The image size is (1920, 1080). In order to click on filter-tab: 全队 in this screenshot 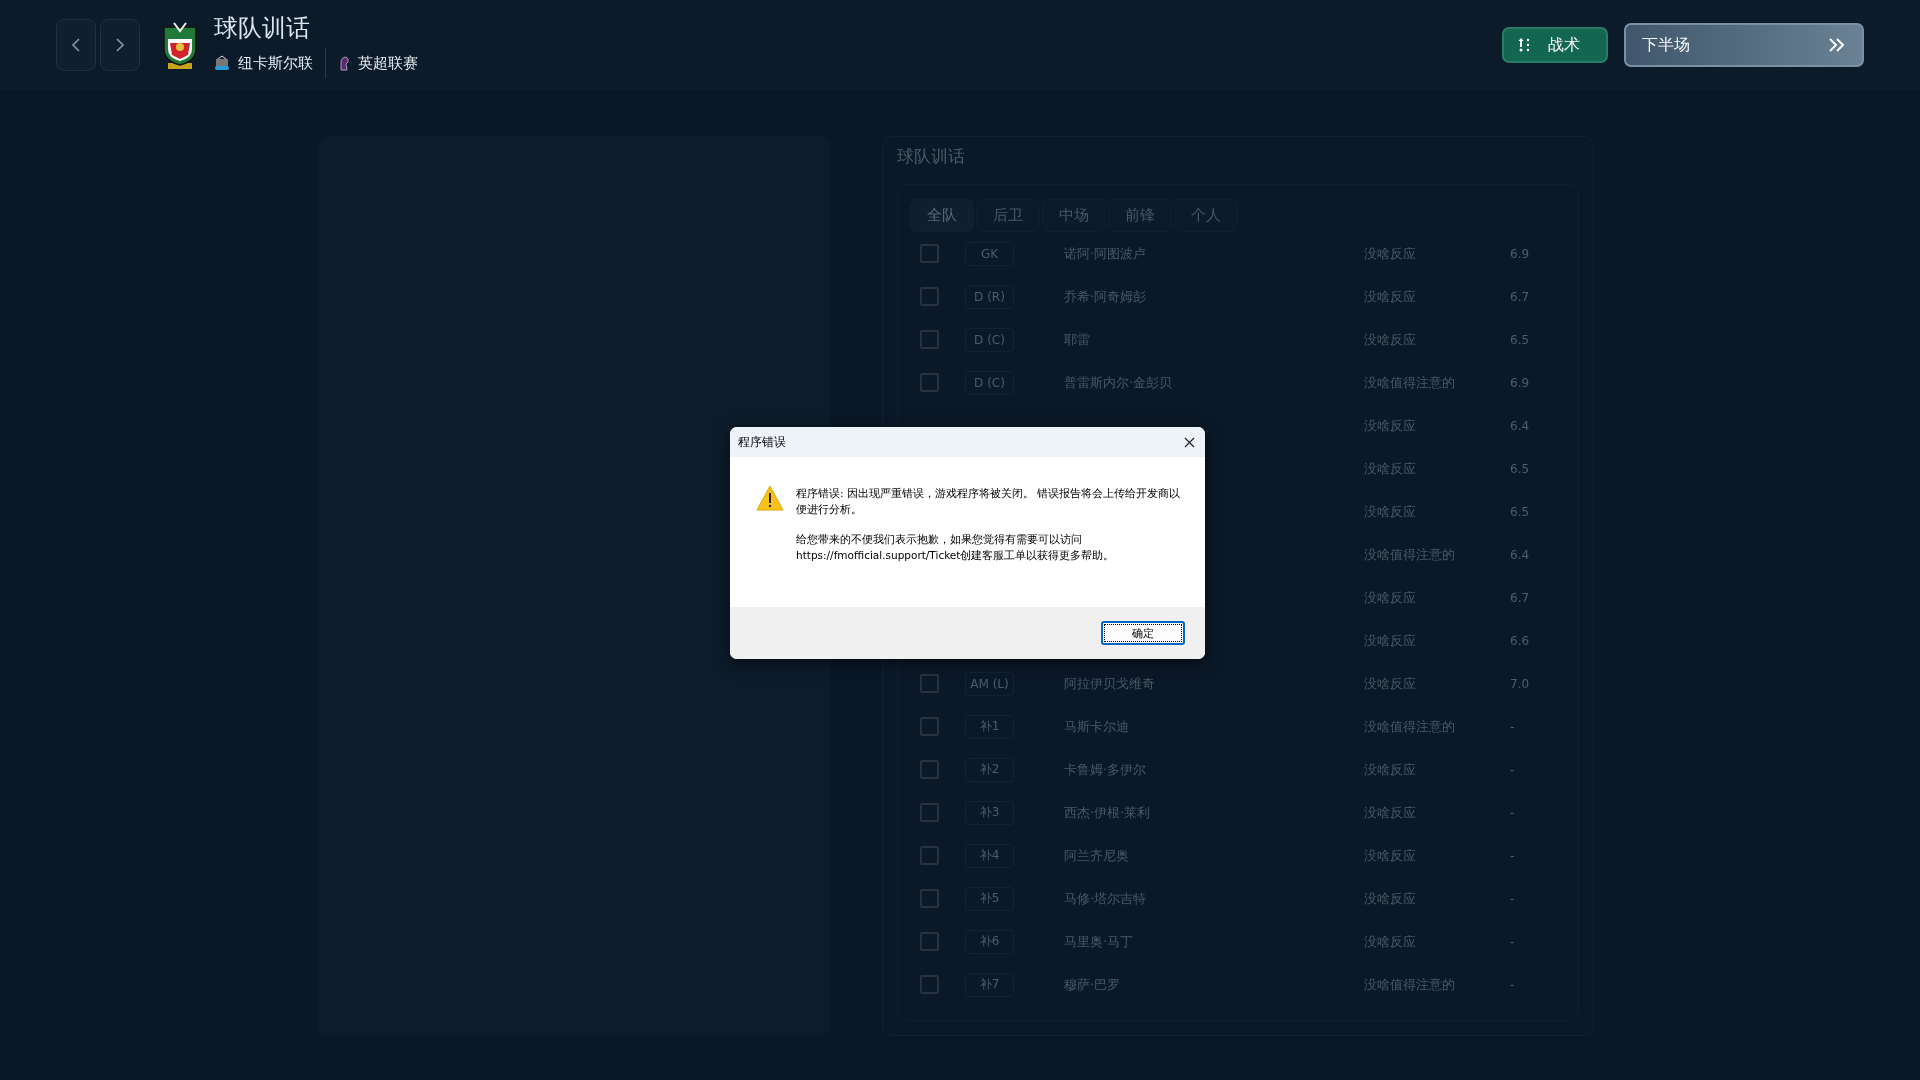, I will do `click(942, 215)`.